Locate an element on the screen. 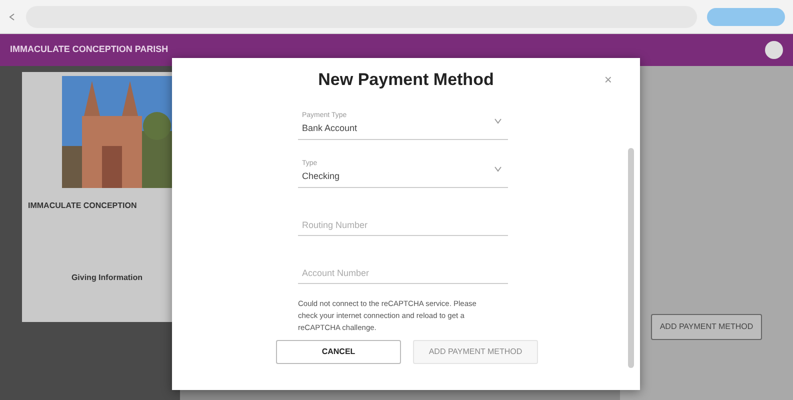  cancel-button: CANCEL is located at coordinates (338, 352).